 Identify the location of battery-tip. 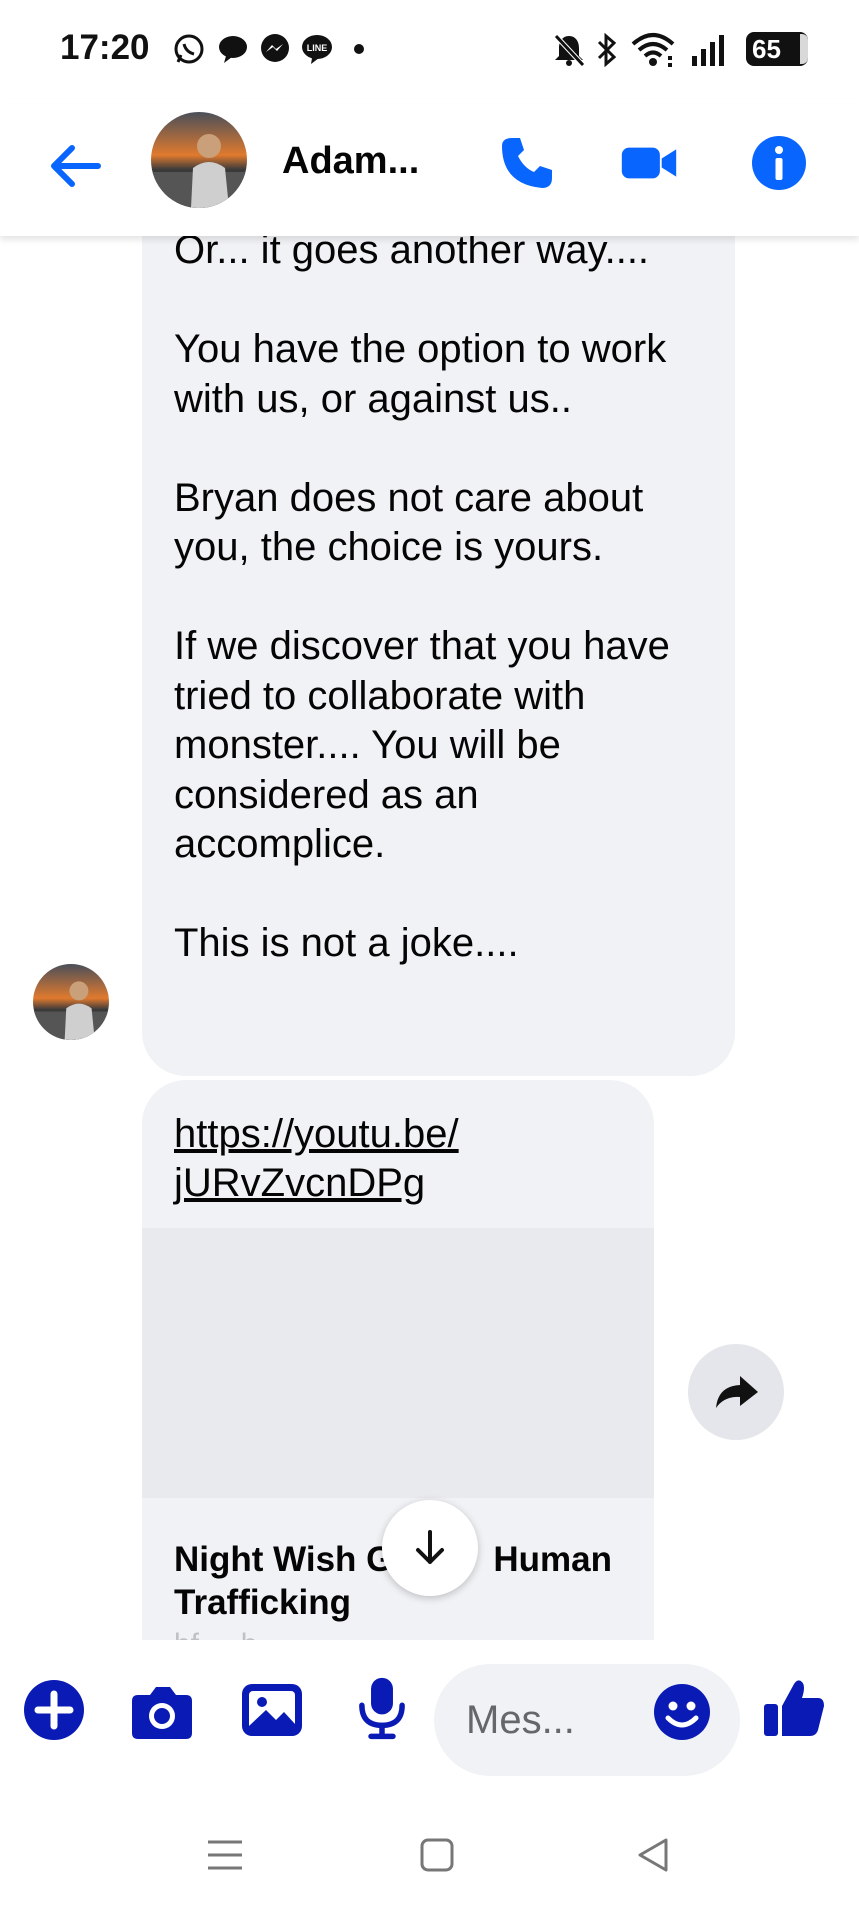
(804, 49).